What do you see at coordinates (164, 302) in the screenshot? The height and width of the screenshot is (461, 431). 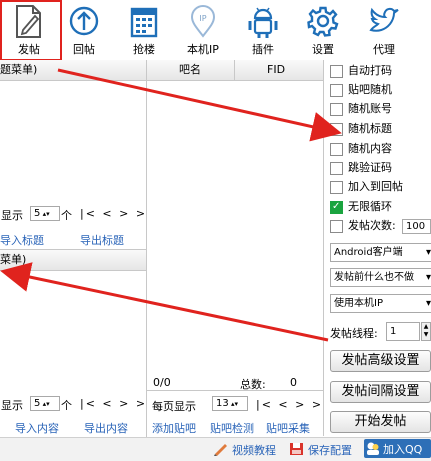 I see `annotation-arrow-to-content-list` at bounding box center [164, 302].